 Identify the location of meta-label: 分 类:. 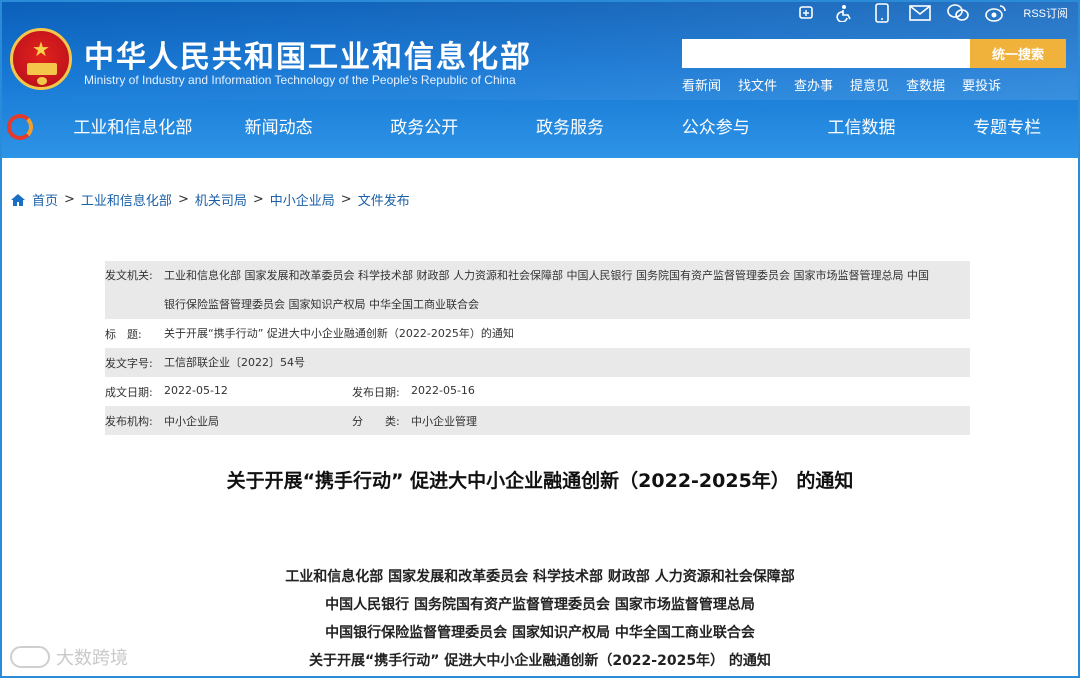
(376, 421).